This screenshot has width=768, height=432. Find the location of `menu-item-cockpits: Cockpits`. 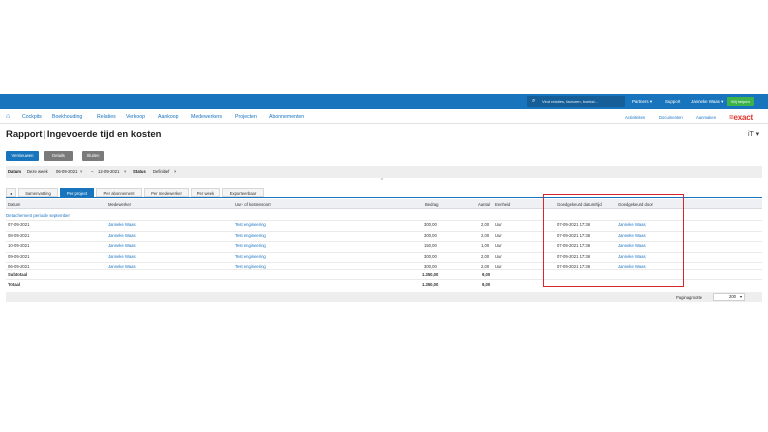

menu-item-cockpits: Cockpits is located at coordinates (32, 117).